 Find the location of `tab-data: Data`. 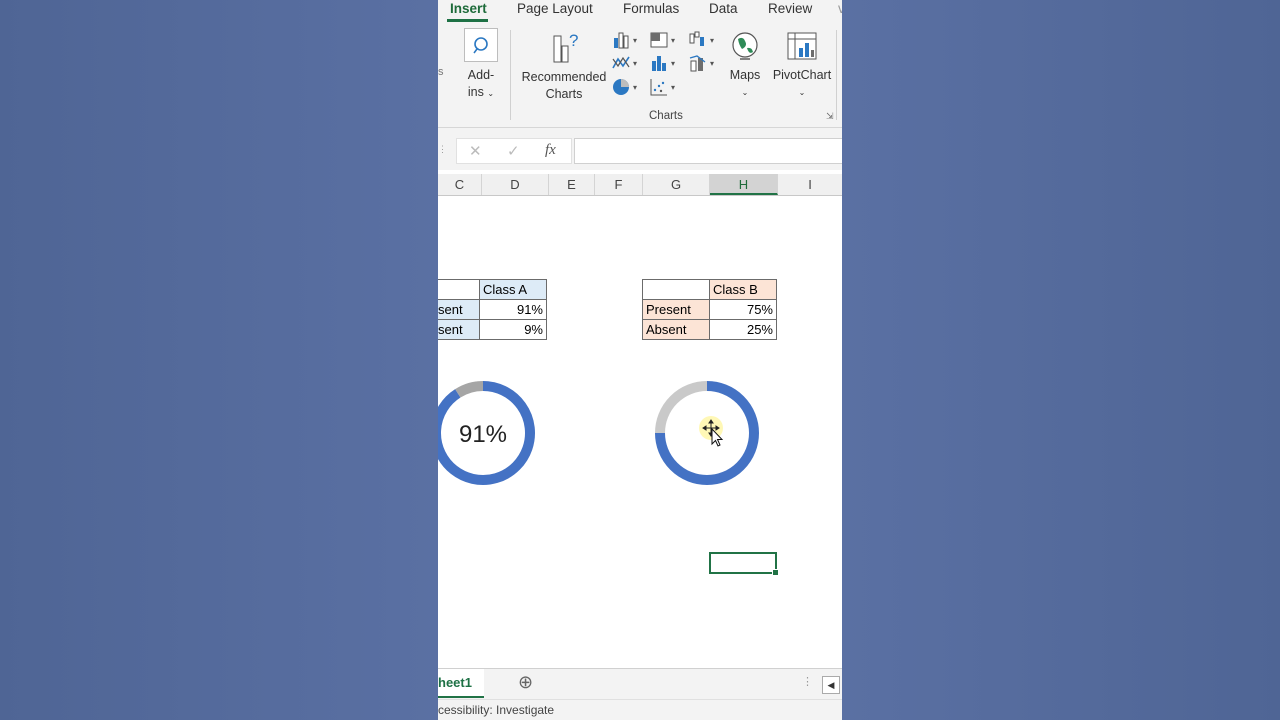

tab-data: Data is located at coordinates (723, 10).